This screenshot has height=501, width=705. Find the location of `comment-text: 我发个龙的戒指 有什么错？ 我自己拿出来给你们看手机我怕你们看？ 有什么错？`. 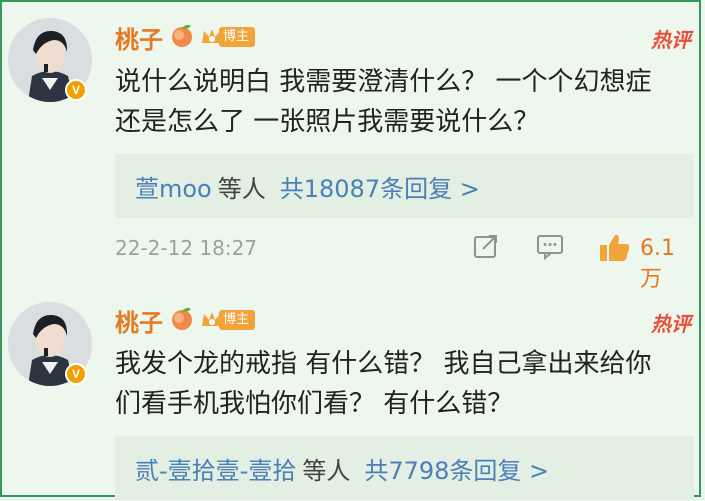

comment-text: 我发个龙的戒指 有什么错？ 我自己拿出来给你们看手机我怕你们看？ 有什么错？ is located at coordinates (383, 384).